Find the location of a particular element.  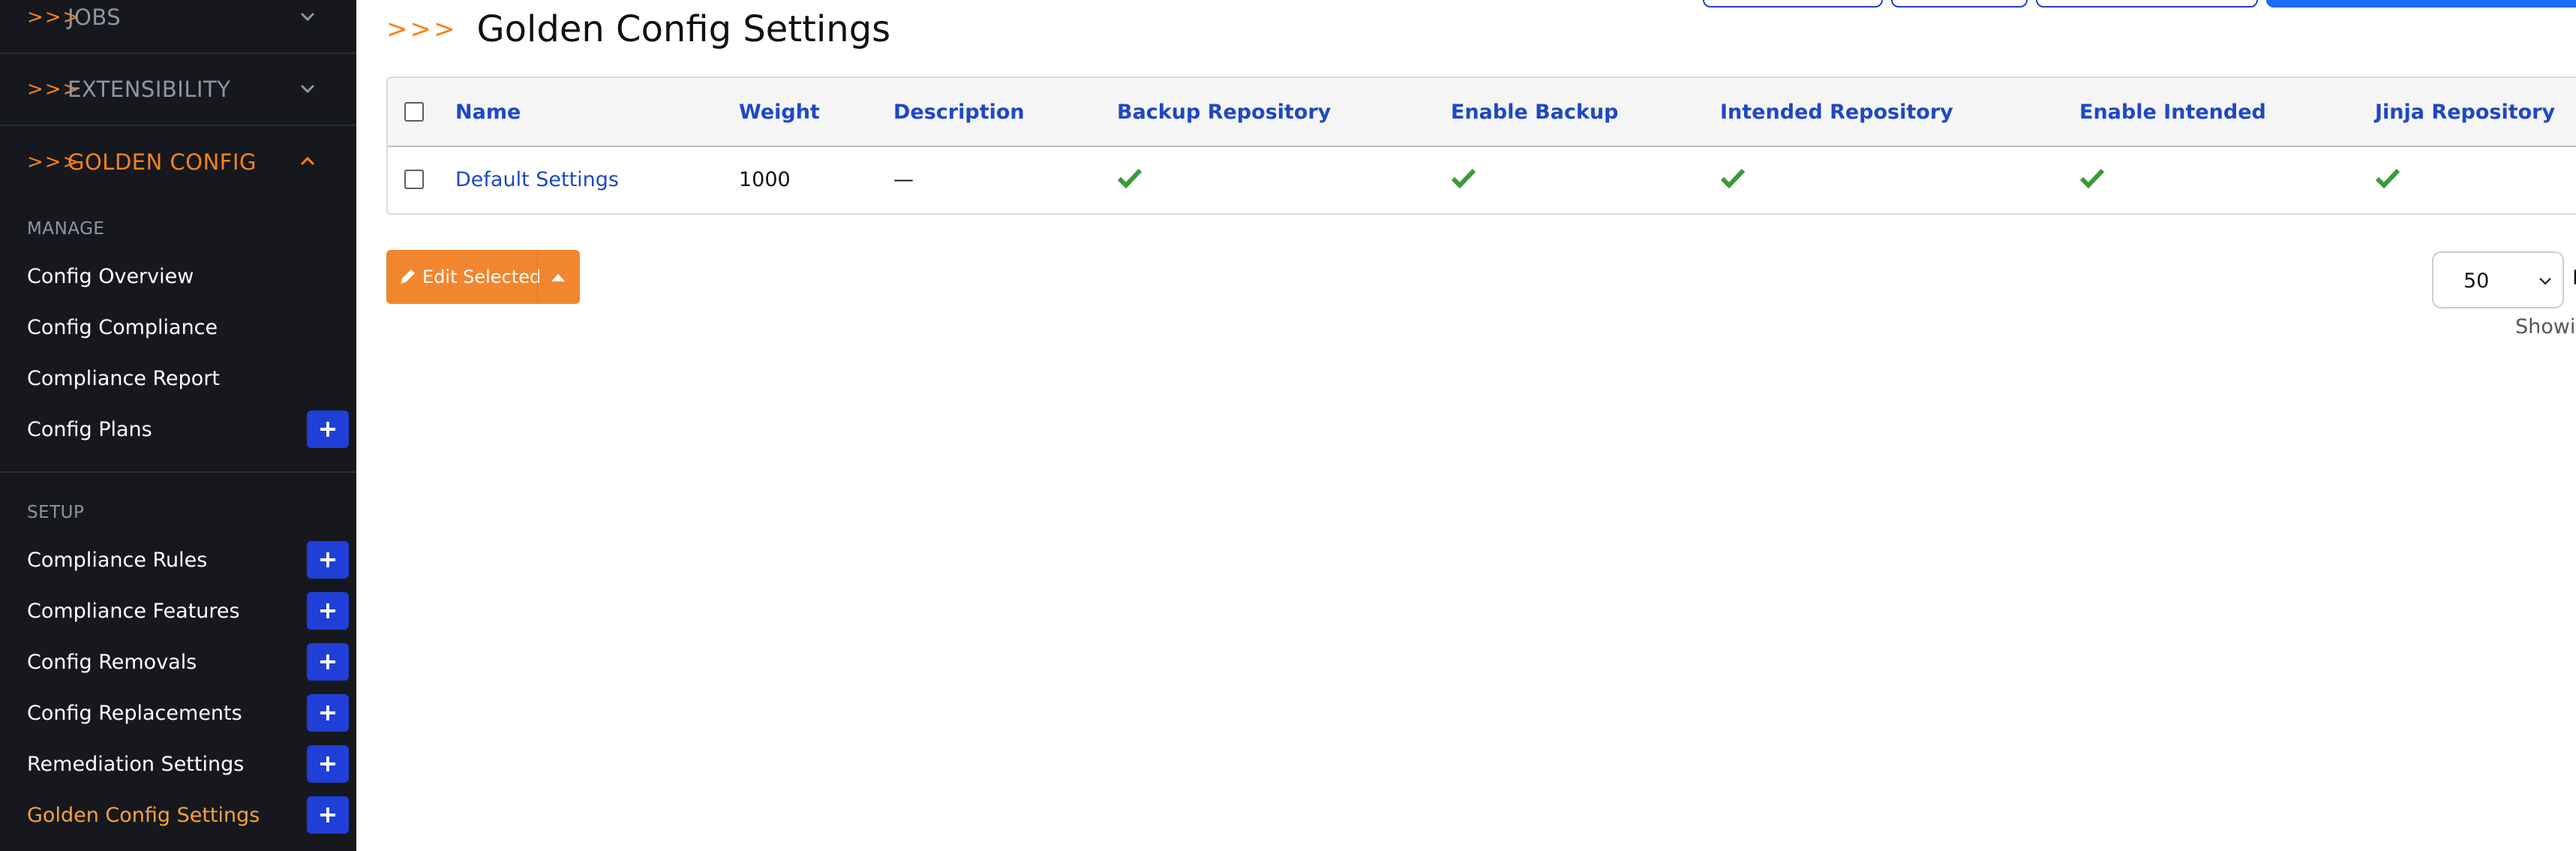

add-golden-config-setting-button is located at coordinates (328, 815).